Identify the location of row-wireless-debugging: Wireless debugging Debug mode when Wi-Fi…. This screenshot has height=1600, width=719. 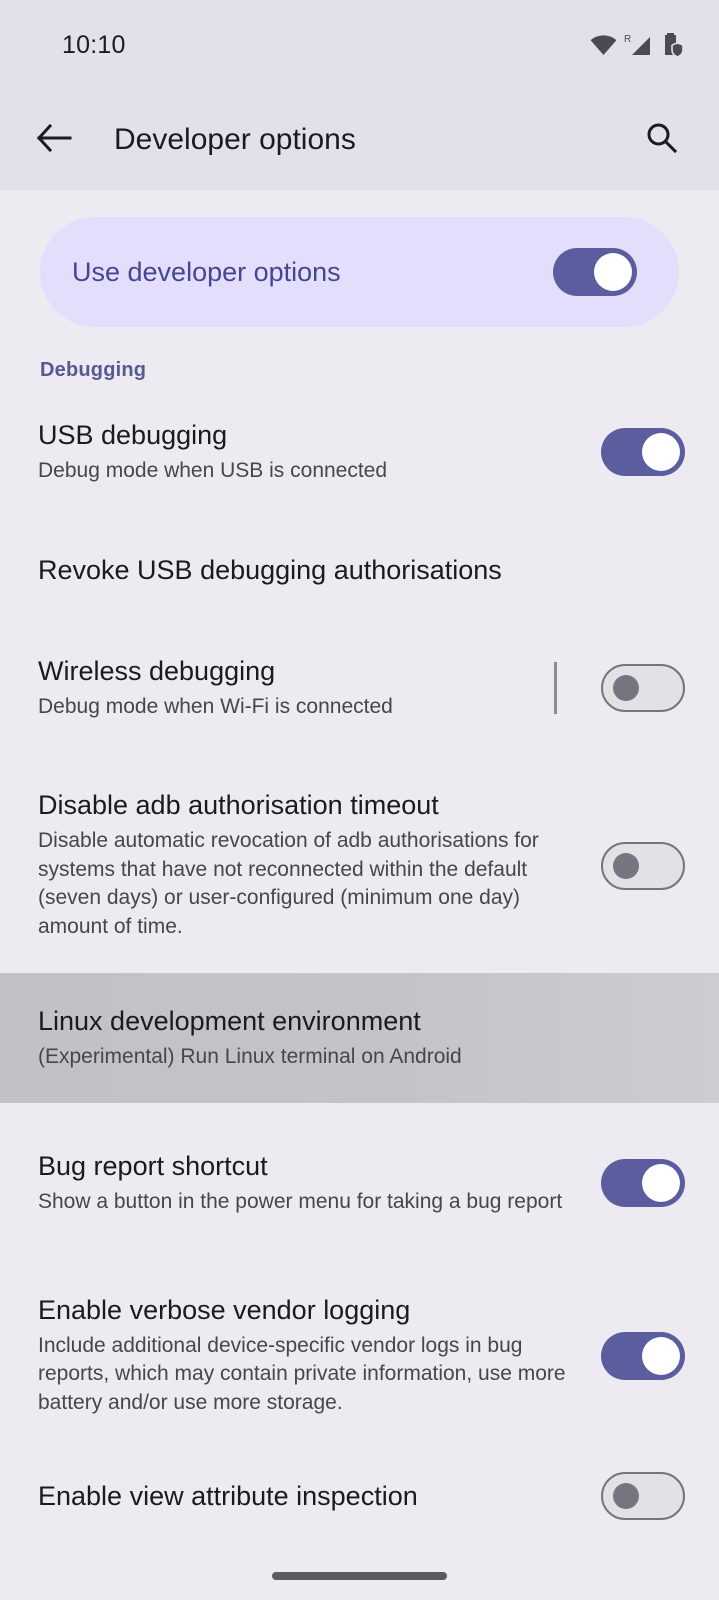
(359, 688).